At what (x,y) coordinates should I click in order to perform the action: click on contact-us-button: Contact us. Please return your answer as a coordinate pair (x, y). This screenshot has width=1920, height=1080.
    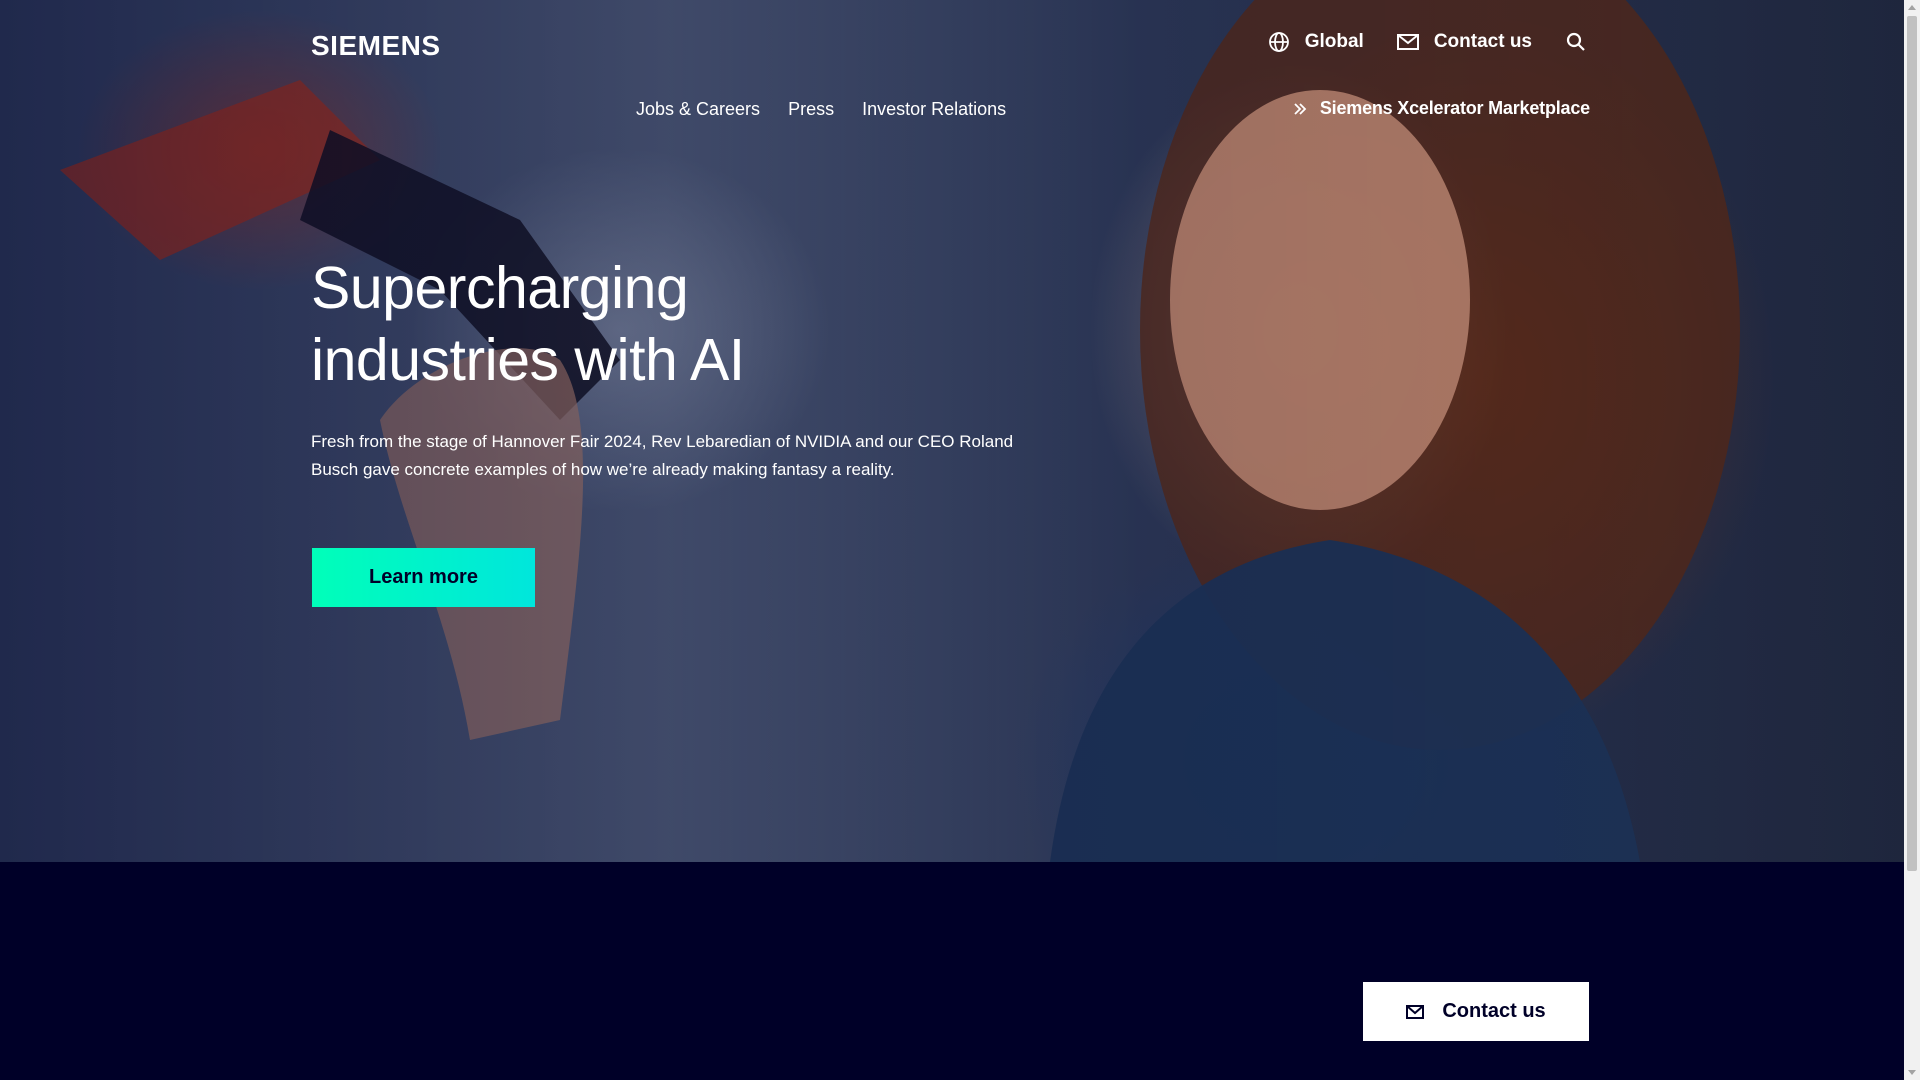
    Looking at the image, I should click on (1476, 1011).